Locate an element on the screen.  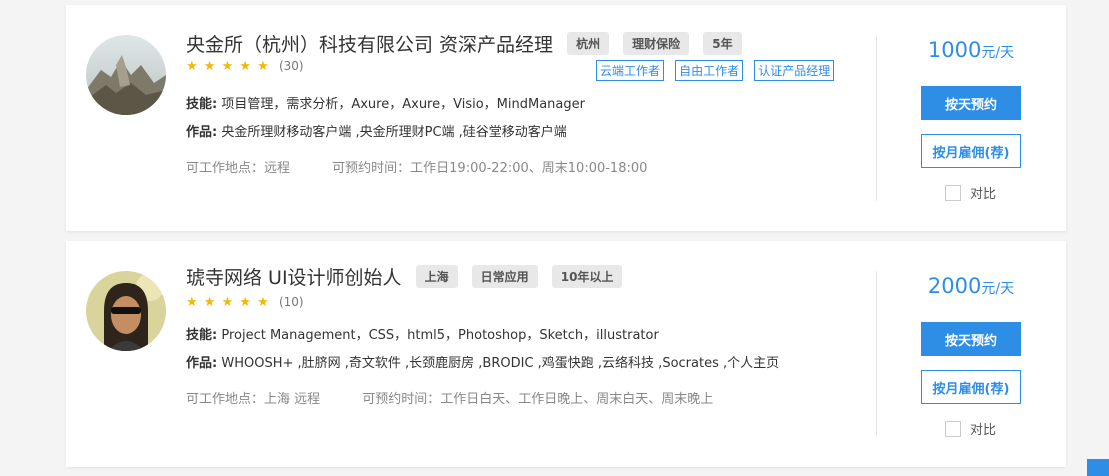
scroll-to-top-button is located at coordinates (1098, 467).